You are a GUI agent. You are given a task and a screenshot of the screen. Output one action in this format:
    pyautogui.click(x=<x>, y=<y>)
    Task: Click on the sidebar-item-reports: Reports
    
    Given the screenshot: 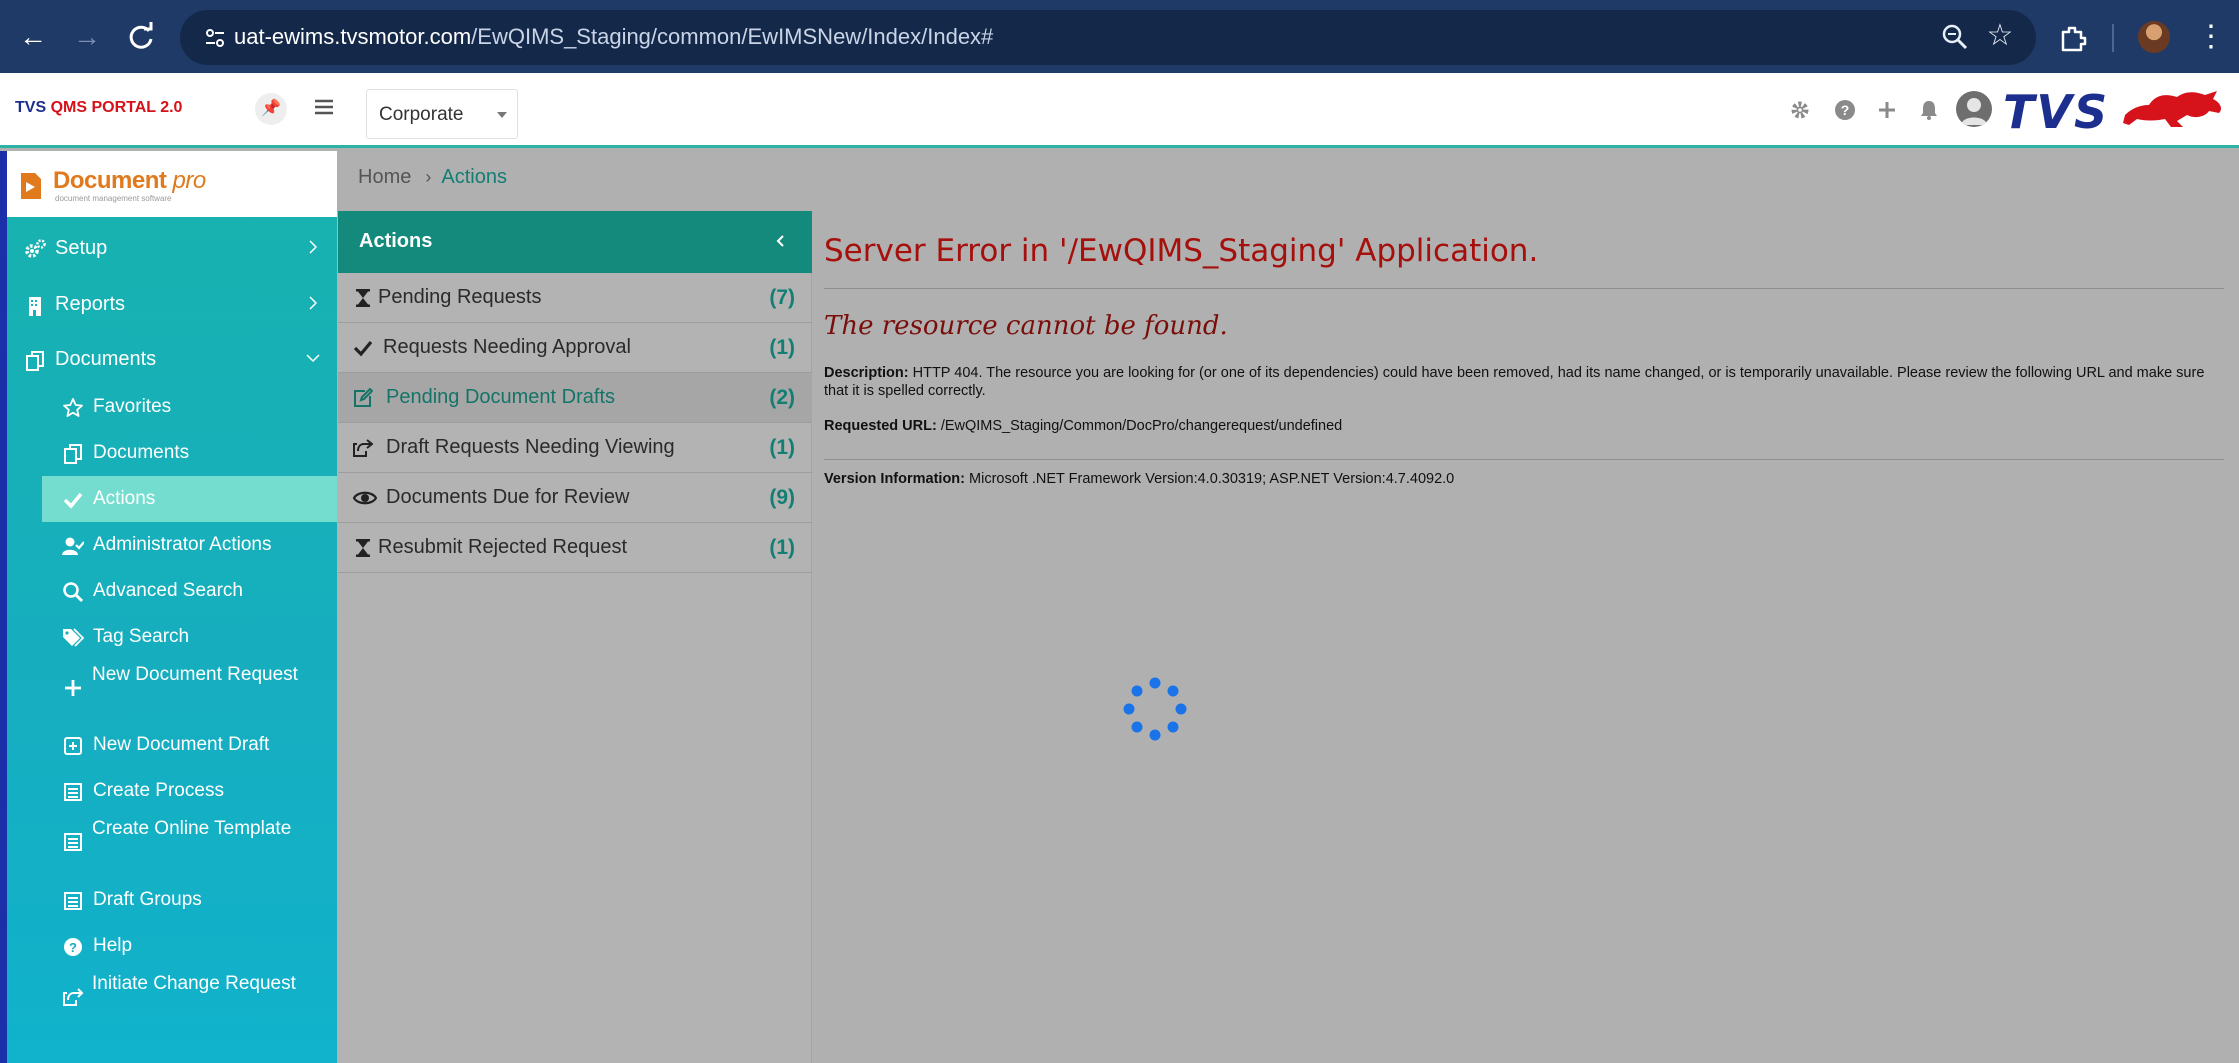 What is the action you would take?
    pyautogui.click(x=172, y=305)
    